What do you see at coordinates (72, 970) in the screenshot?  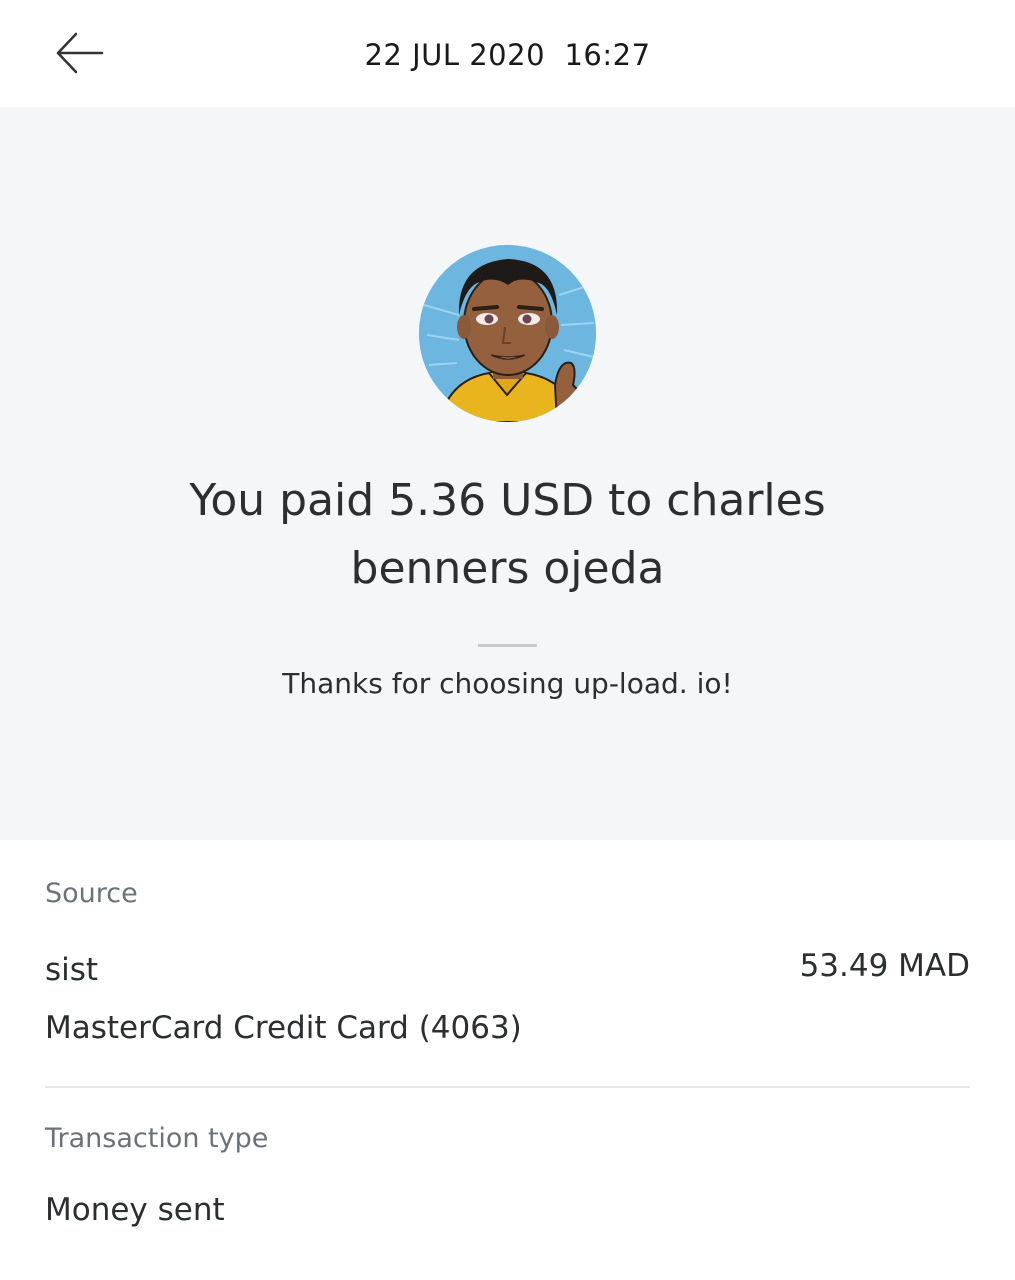 I see `source-name: sist` at bounding box center [72, 970].